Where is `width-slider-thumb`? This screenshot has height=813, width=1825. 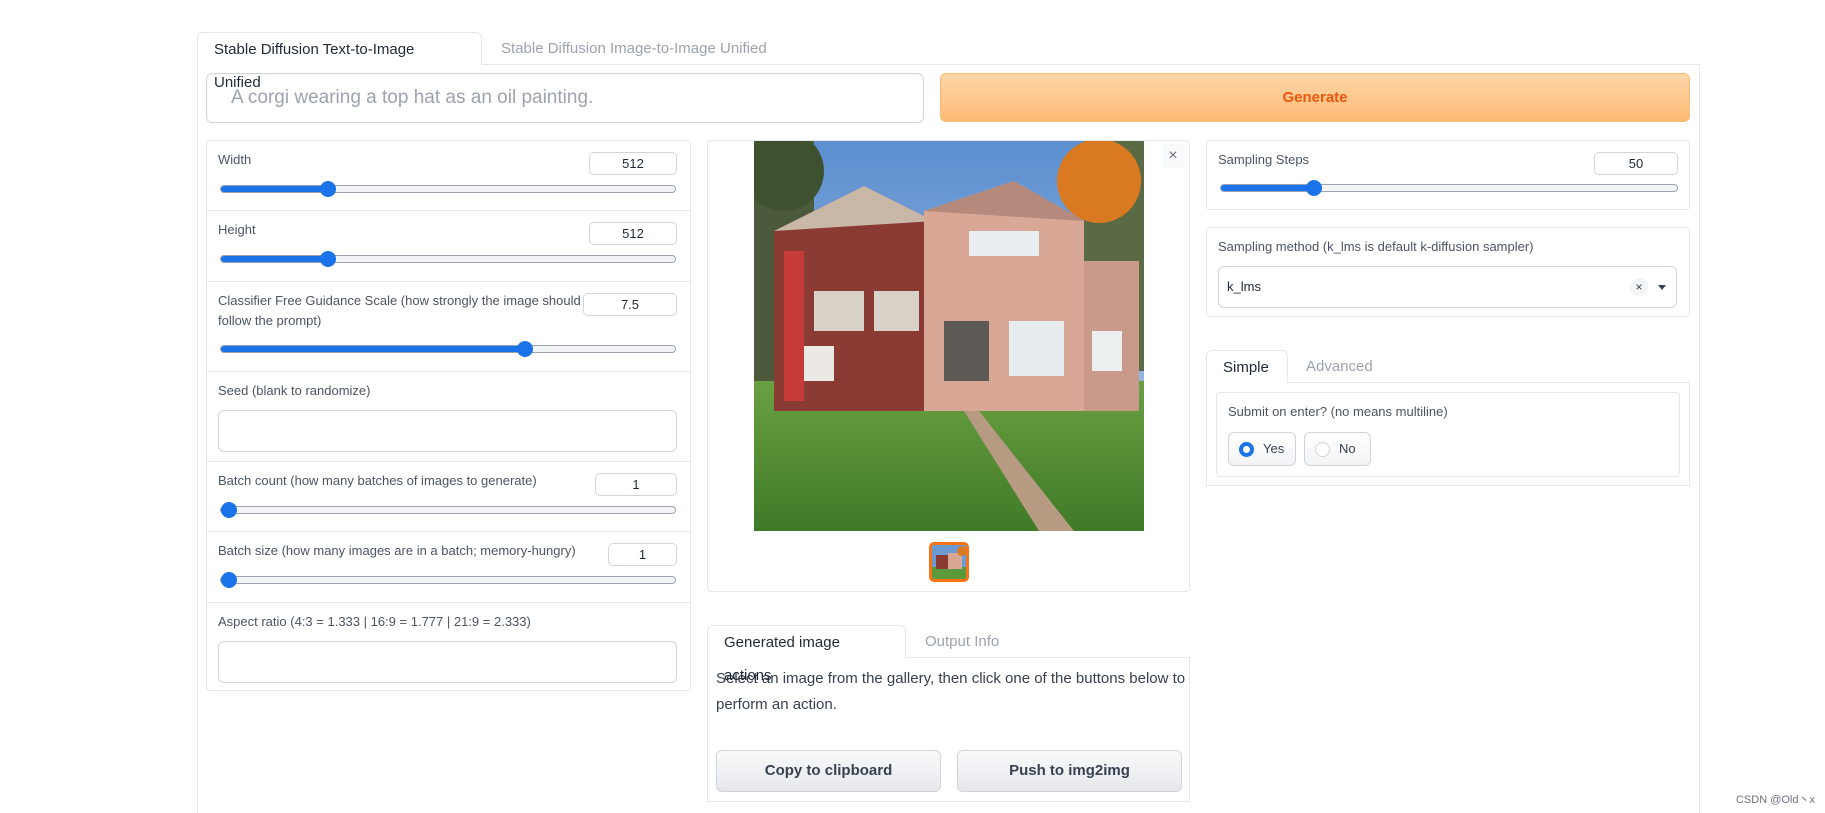
width-slider-thumb is located at coordinates (327, 189).